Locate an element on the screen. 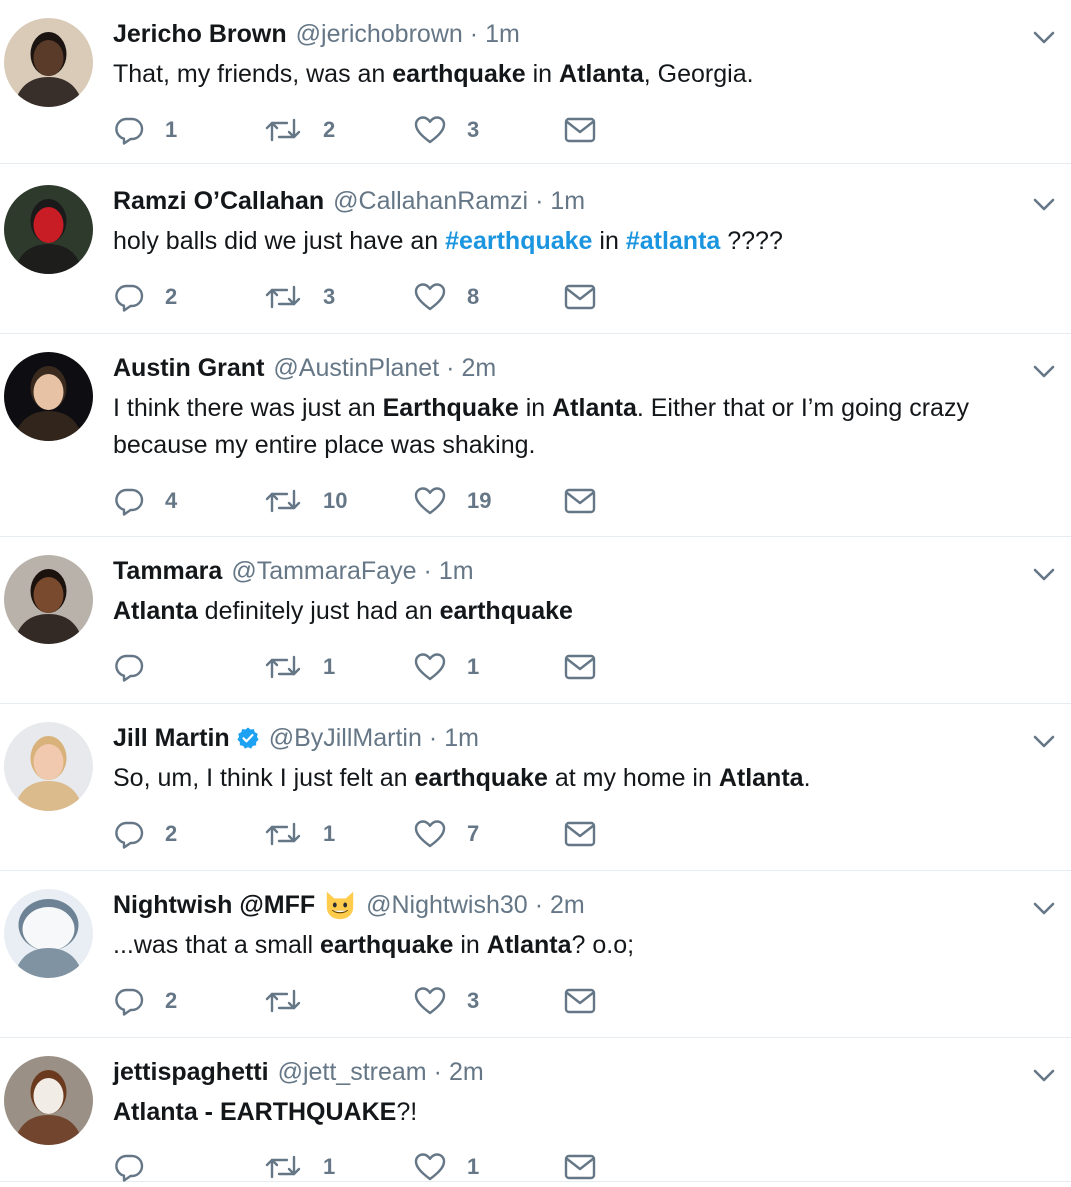  retweet-button is located at coordinates (293, 1001).